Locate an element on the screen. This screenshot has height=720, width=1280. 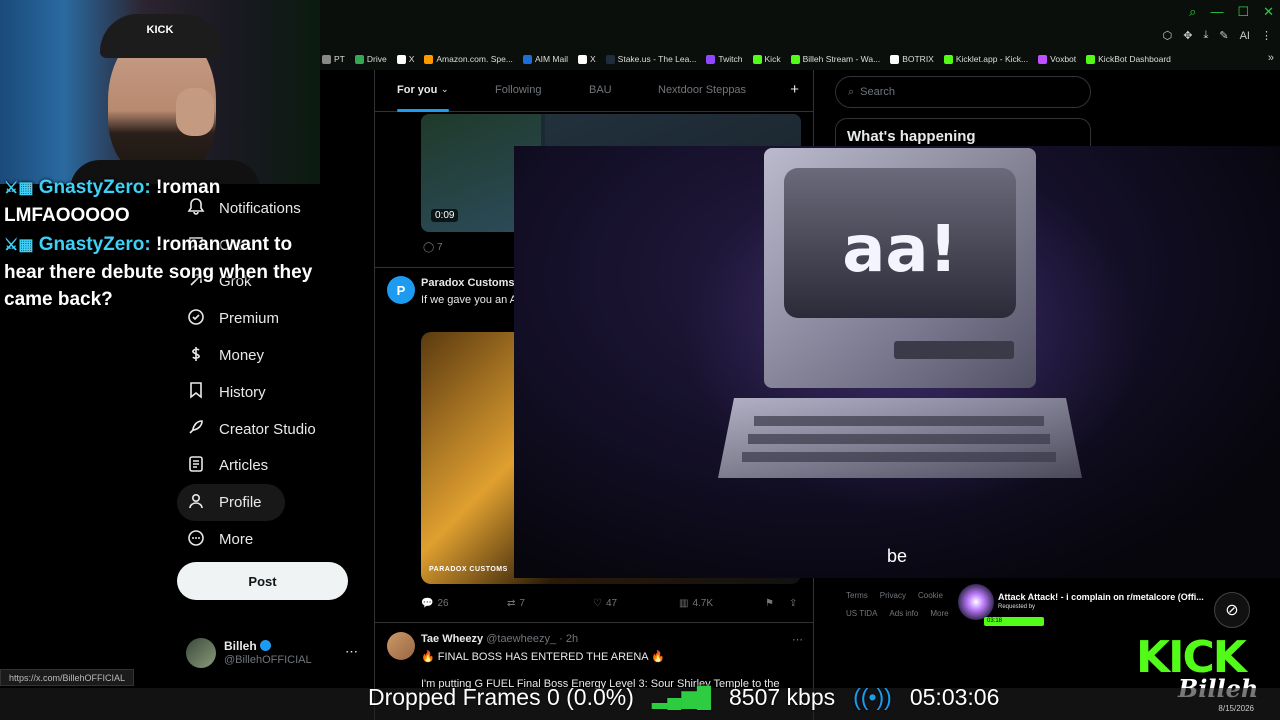
tab-nextdoor-steppas: Nextdoor Steppas is located at coordinates (702, 90).